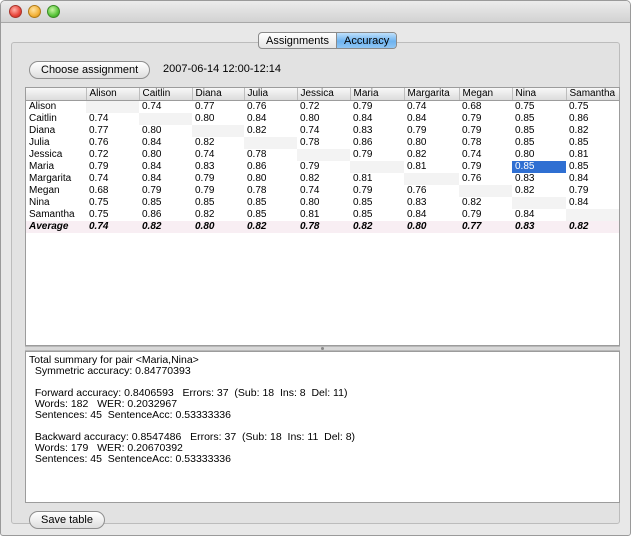  Describe the element at coordinates (56, 215) in the screenshot. I see `row-label: Samantha` at that location.